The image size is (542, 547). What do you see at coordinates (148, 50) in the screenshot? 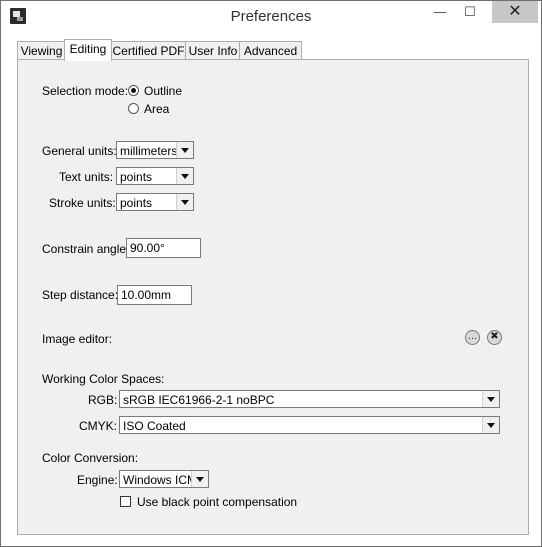
I see `tab-certified-pdf: Certified PDF` at bounding box center [148, 50].